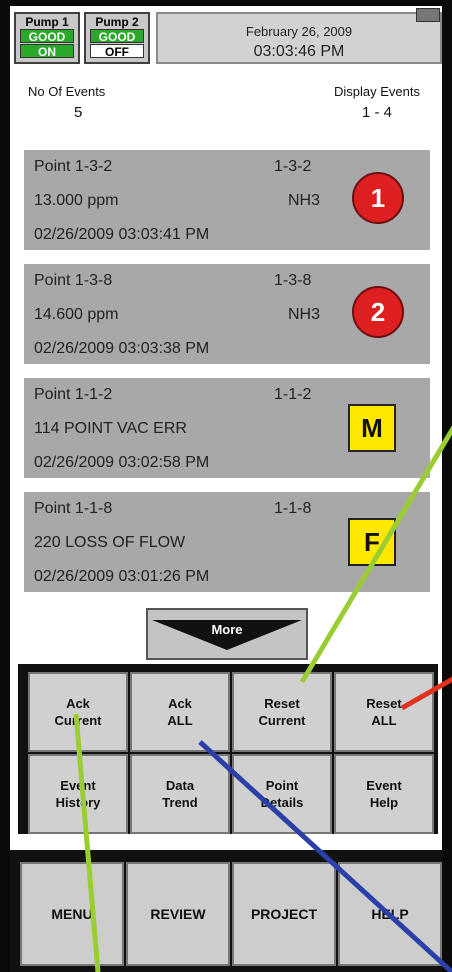  I want to click on pump-2-status: Pump 2 GOOD OFF, so click(117, 38).